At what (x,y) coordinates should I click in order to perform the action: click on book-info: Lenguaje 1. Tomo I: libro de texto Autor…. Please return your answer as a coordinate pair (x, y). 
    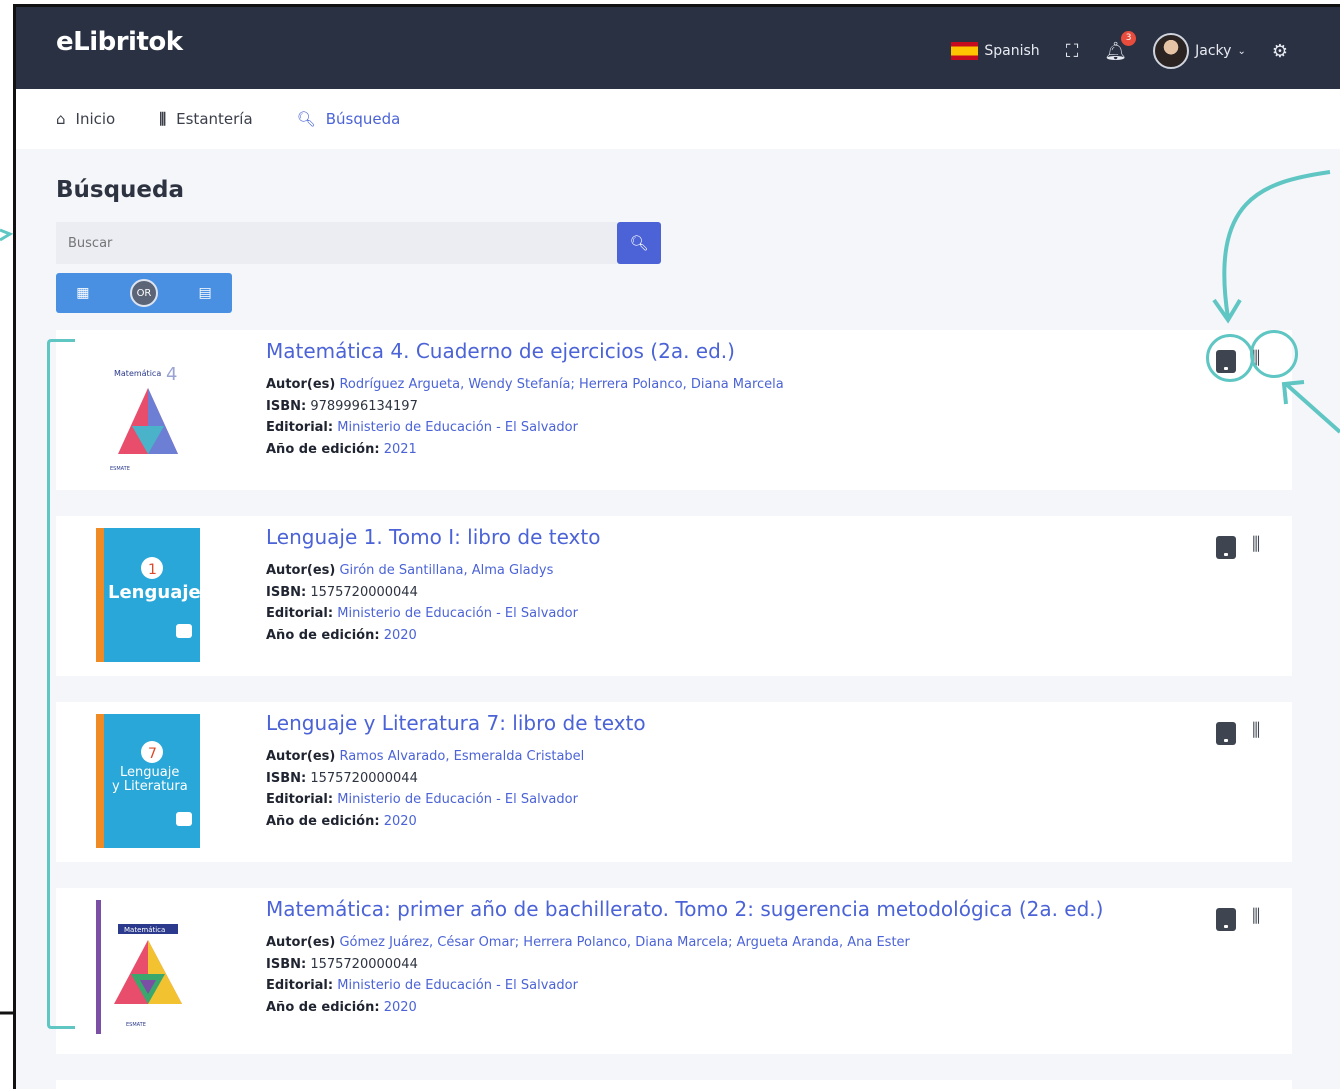
    Looking at the image, I should click on (724, 585).